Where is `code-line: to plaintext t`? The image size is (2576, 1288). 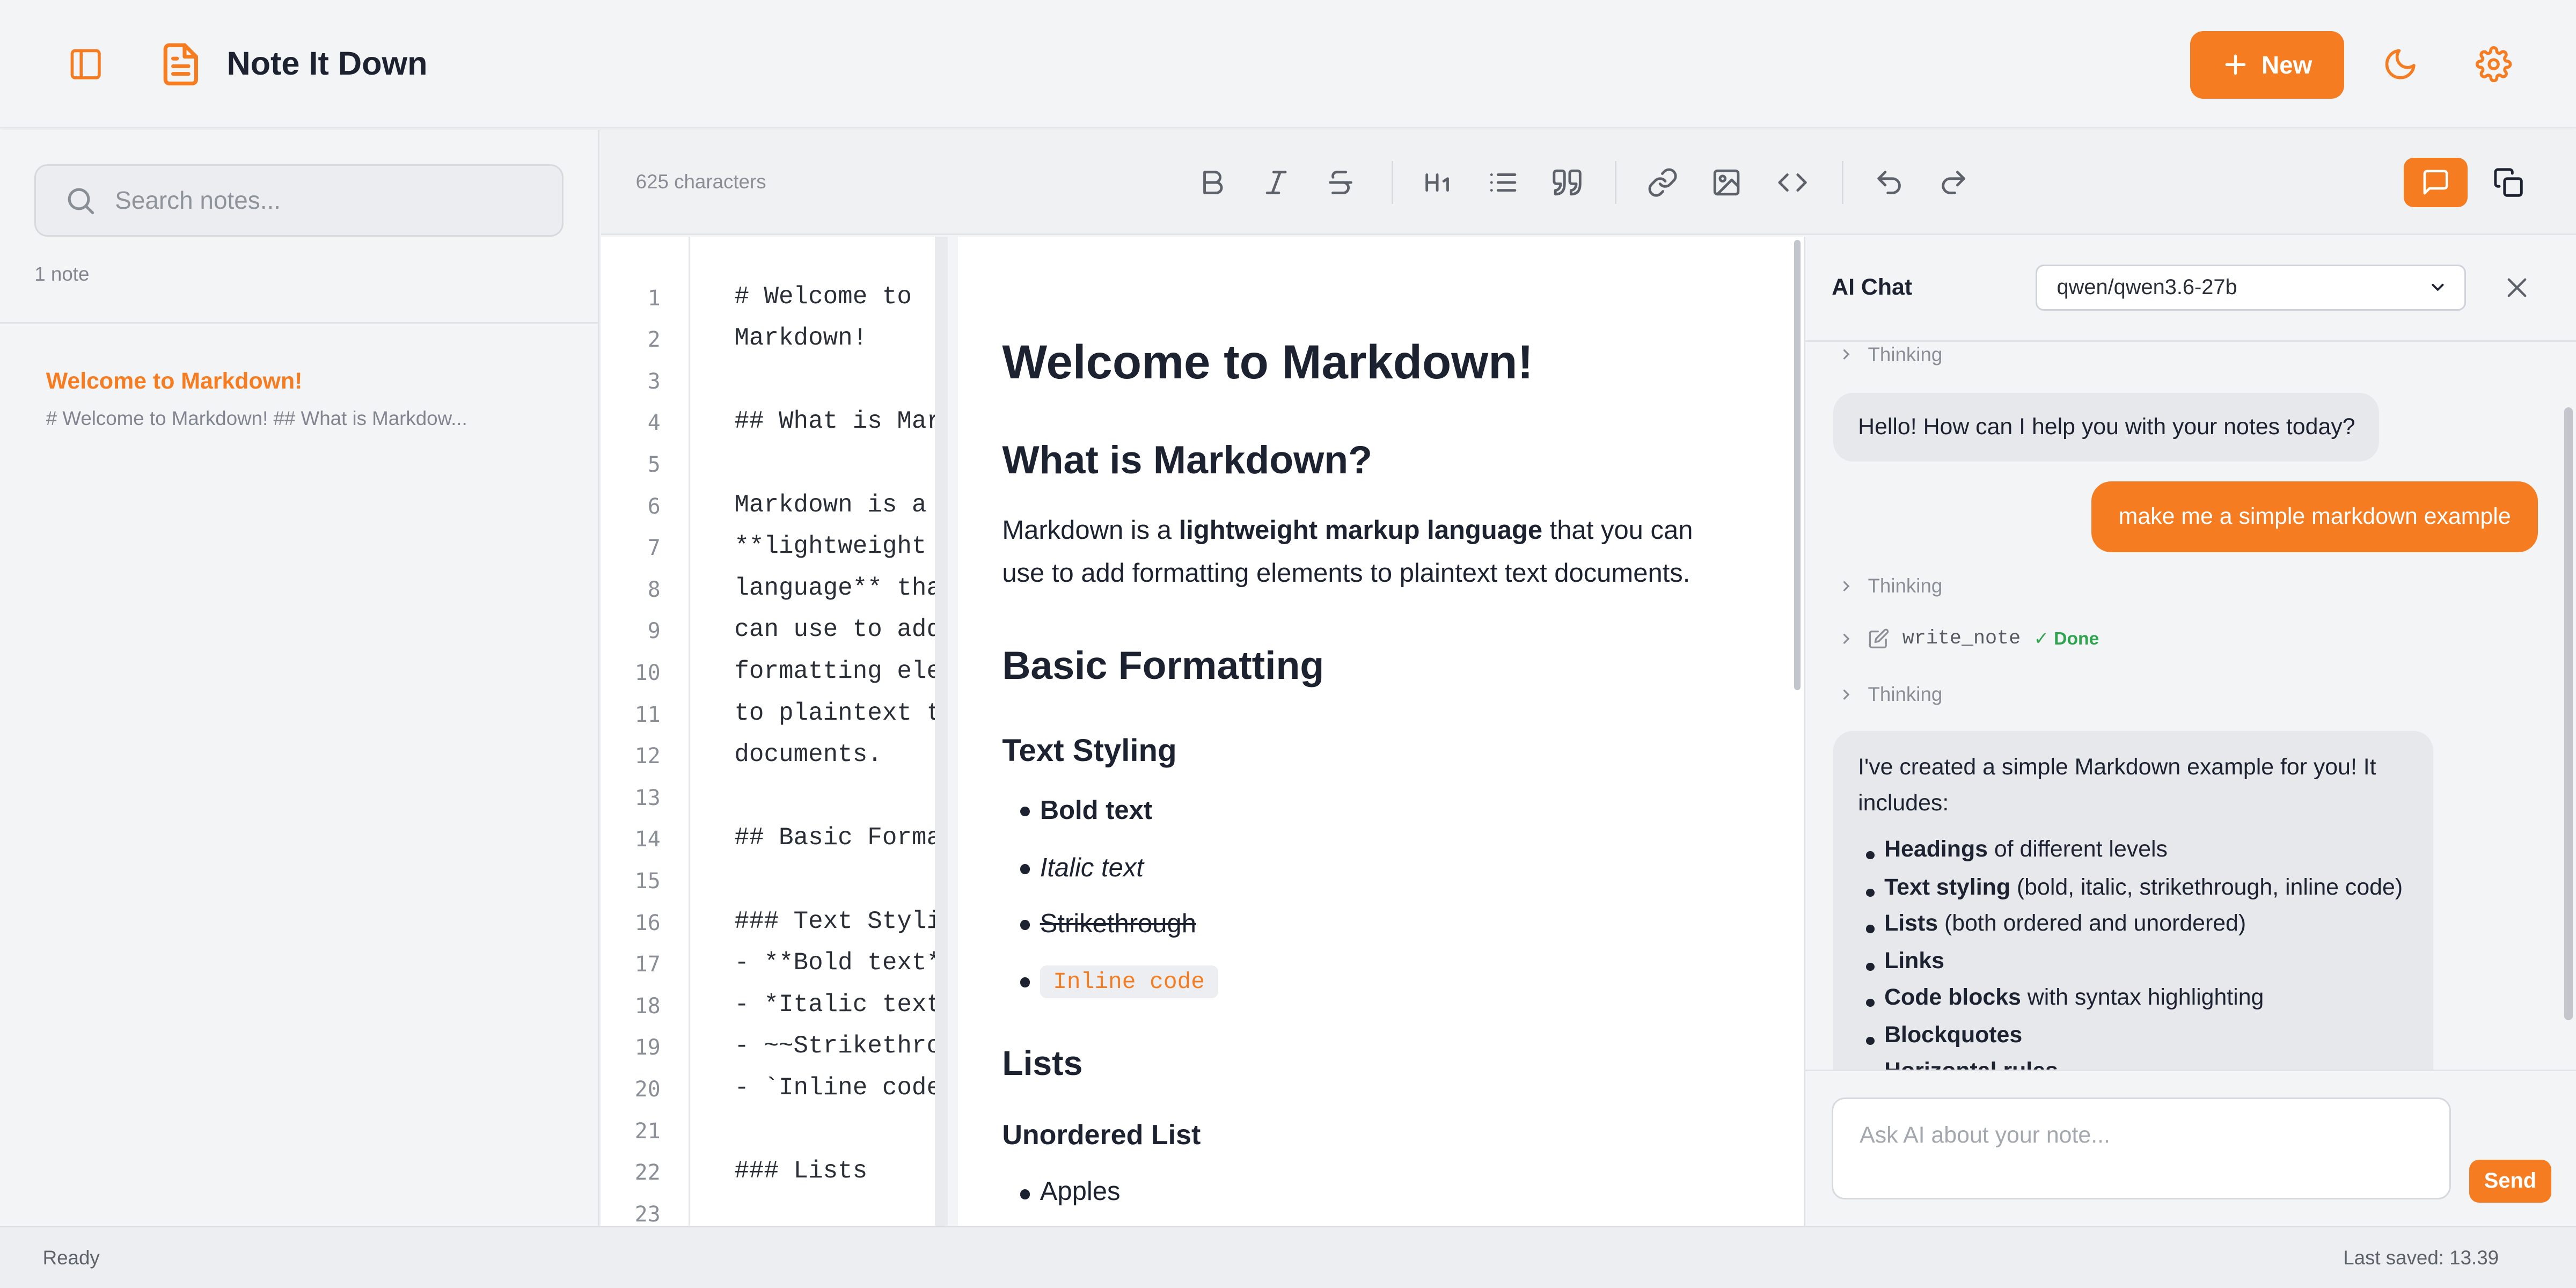 code-line: to plaintext t is located at coordinates (838, 713).